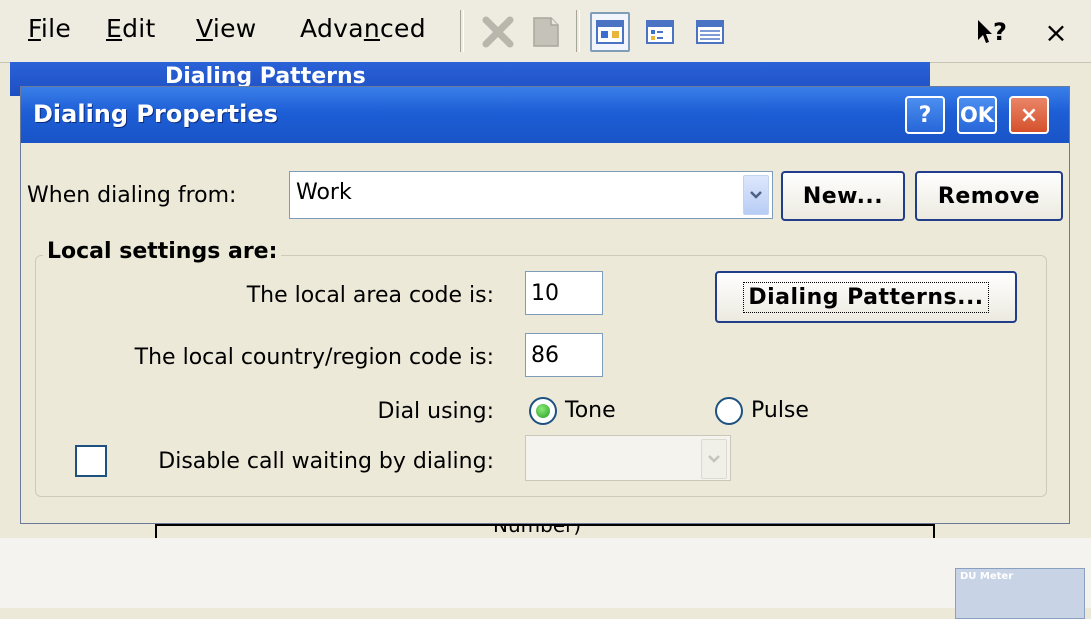  What do you see at coordinates (155, 114) in the screenshot?
I see `dialog-title: Dialing Properties` at bounding box center [155, 114].